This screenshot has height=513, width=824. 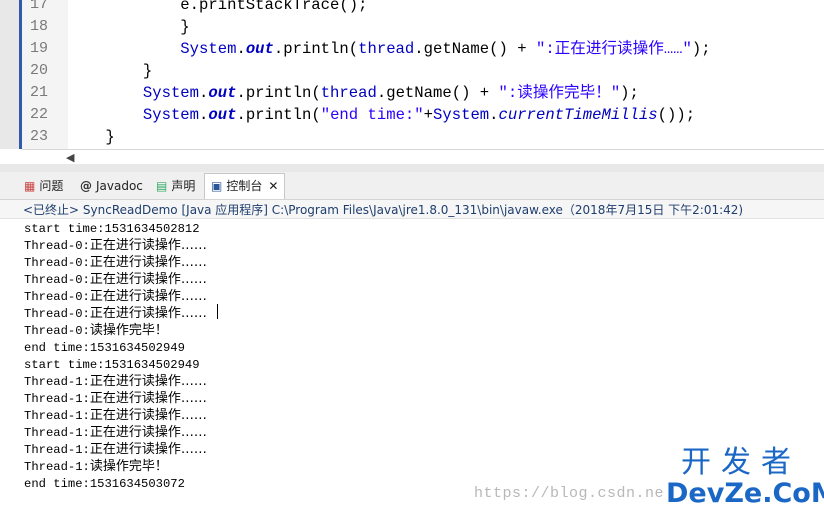 I want to click on declaration-icon: ▤, so click(x=162, y=186).